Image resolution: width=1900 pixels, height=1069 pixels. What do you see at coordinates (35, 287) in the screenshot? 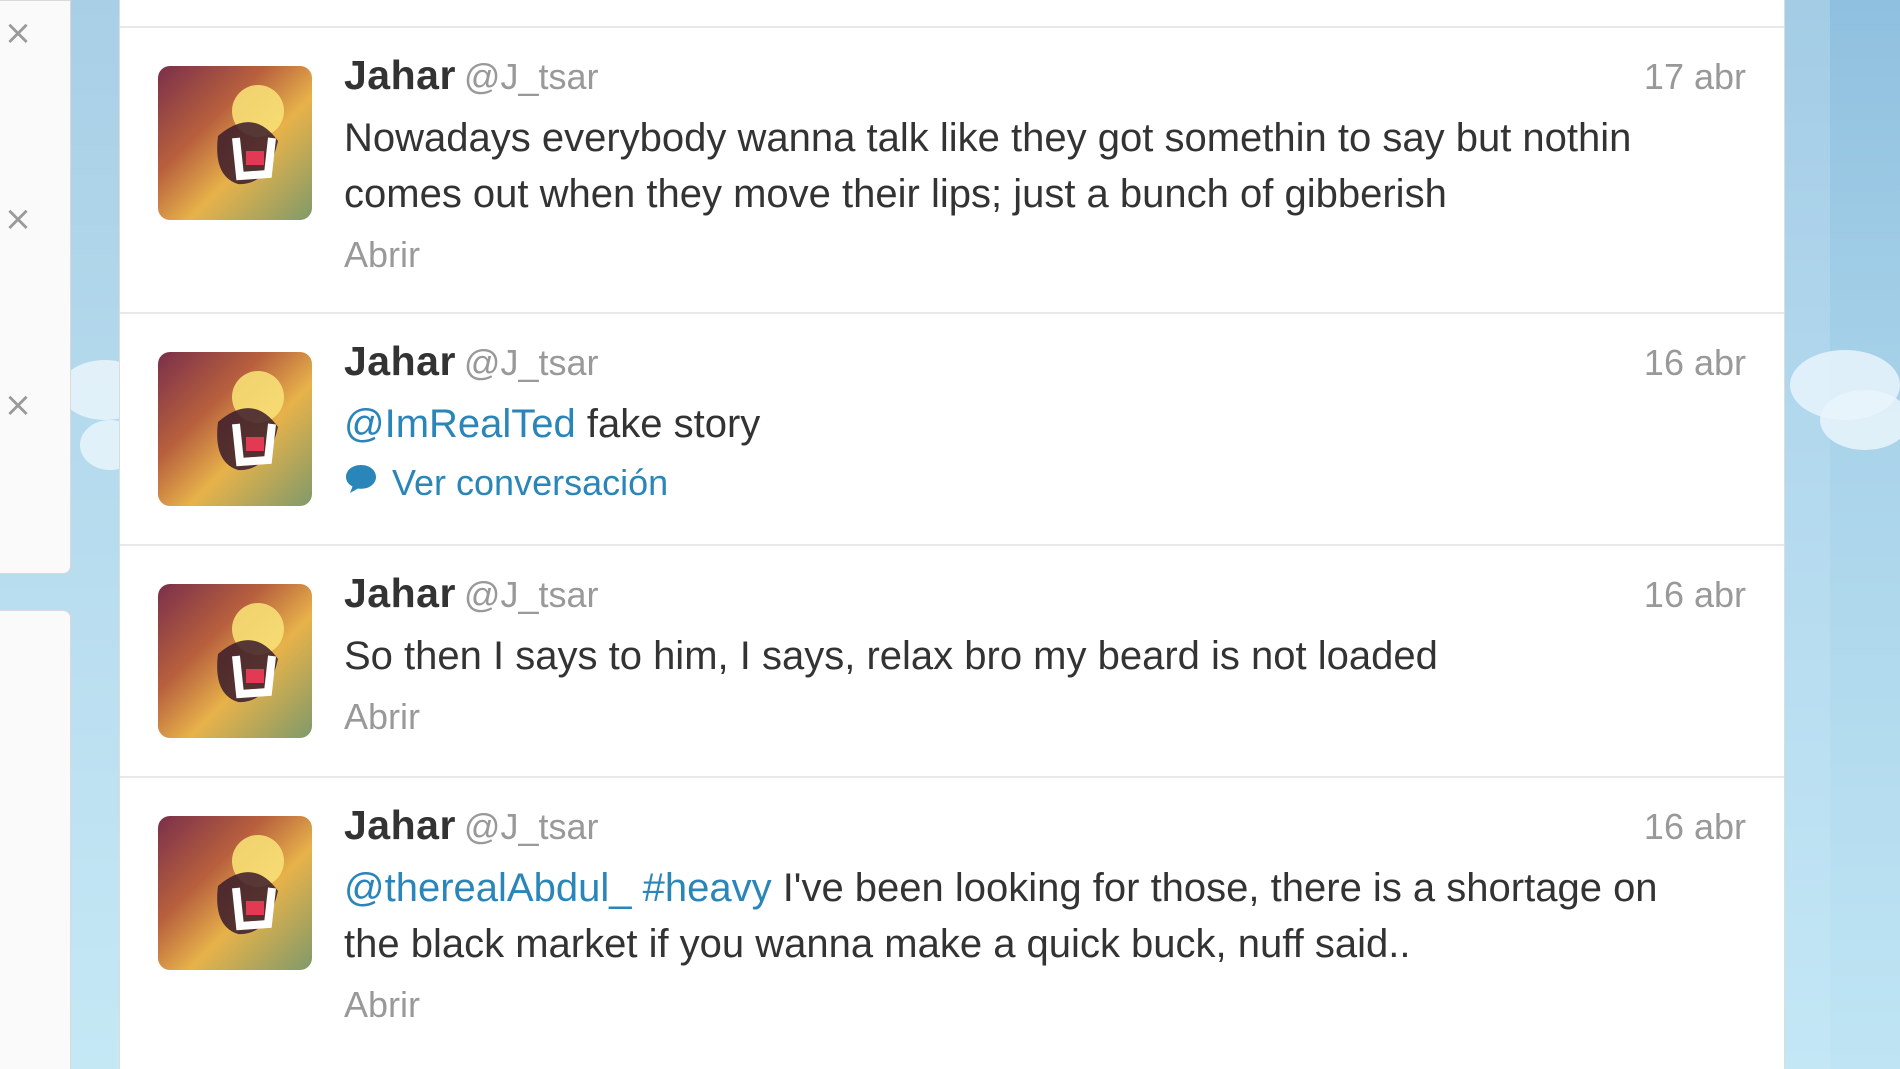
I see `side-panel: × × ×` at bounding box center [35, 287].